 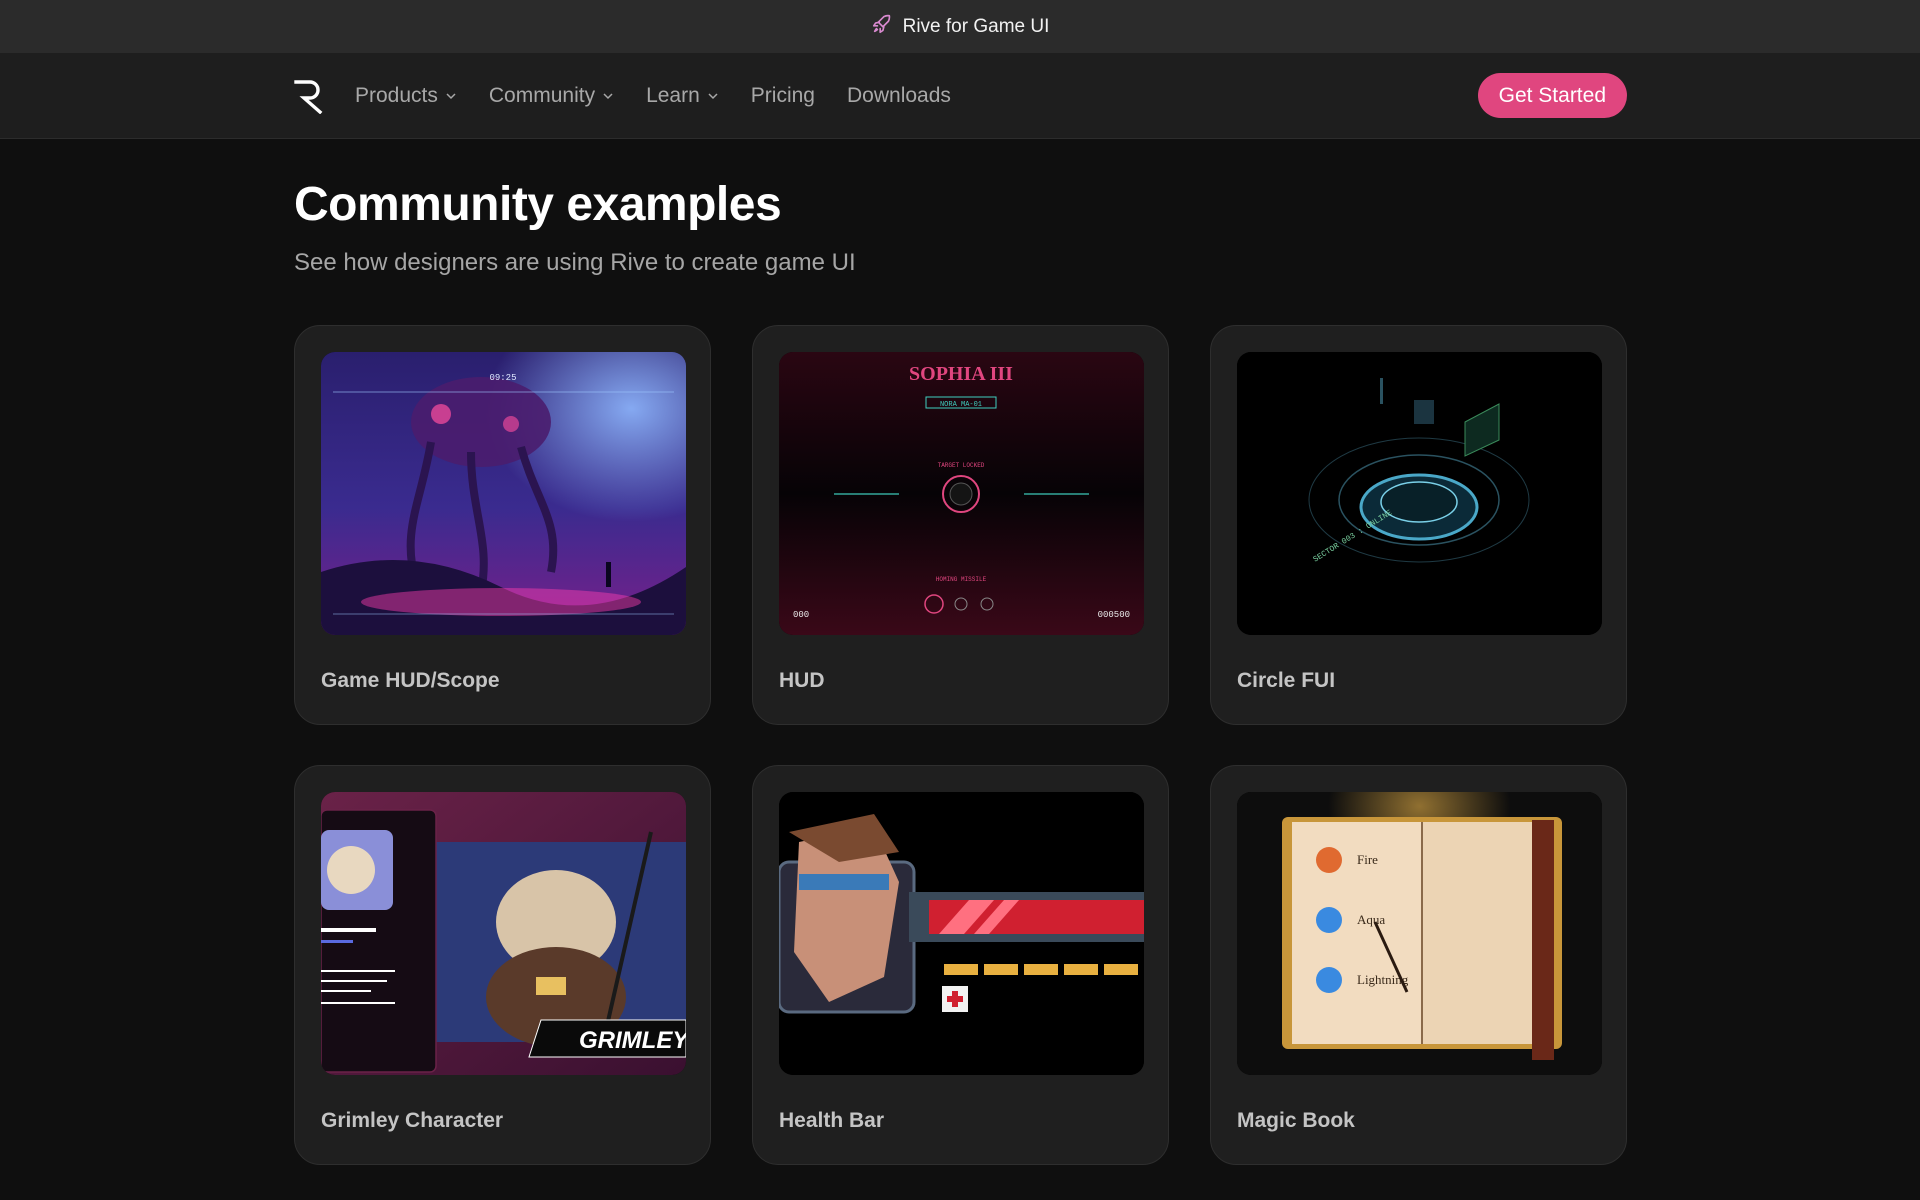 I want to click on example-card-health-bar: Health Bar, so click(x=960, y=965).